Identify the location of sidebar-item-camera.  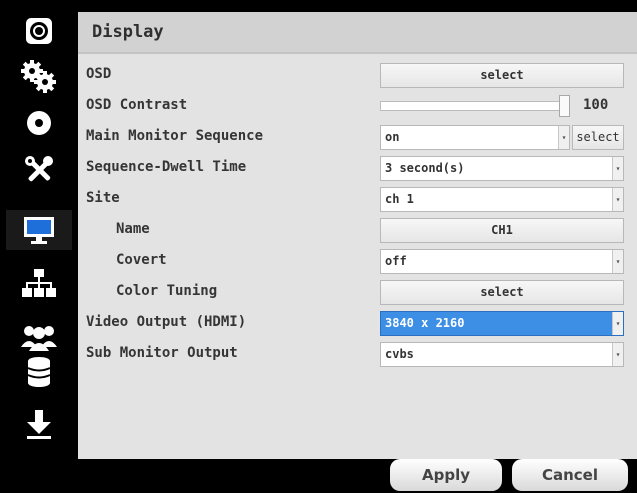
(39, 31).